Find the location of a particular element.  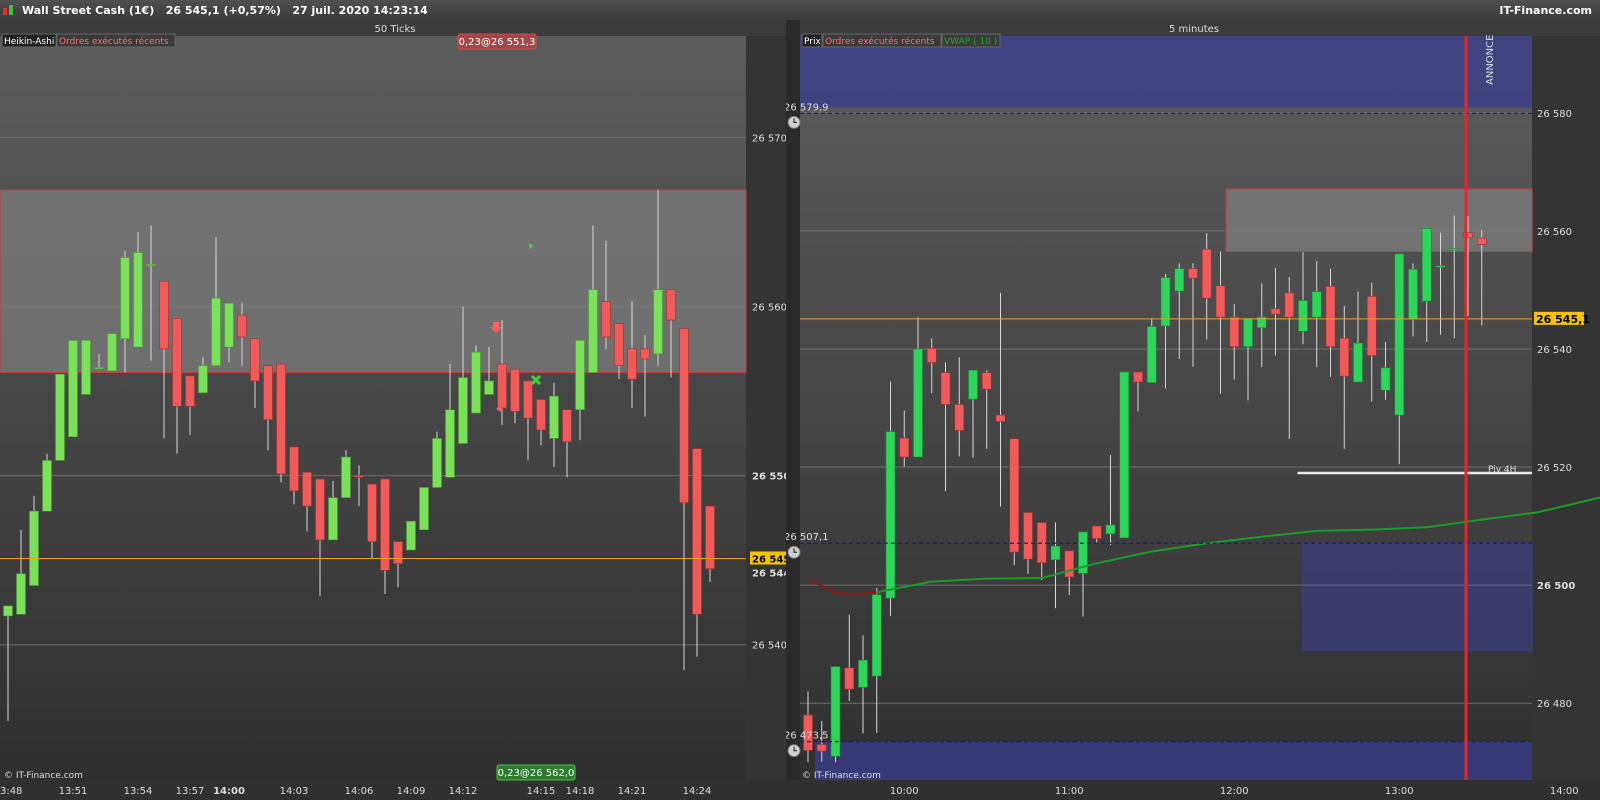

left-axis-background is located at coordinates (766, 408).